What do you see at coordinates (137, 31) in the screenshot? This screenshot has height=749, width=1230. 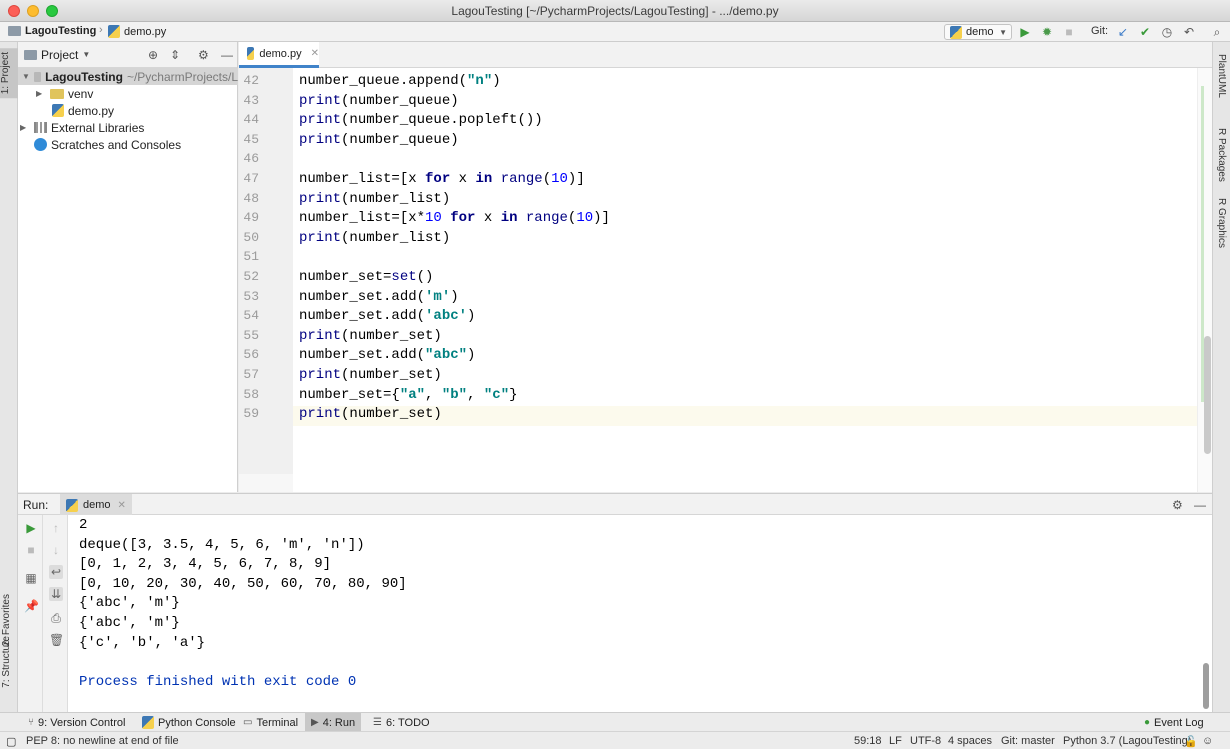 I see `breadcrumb-file: demo.py` at bounding box center [137, 31].